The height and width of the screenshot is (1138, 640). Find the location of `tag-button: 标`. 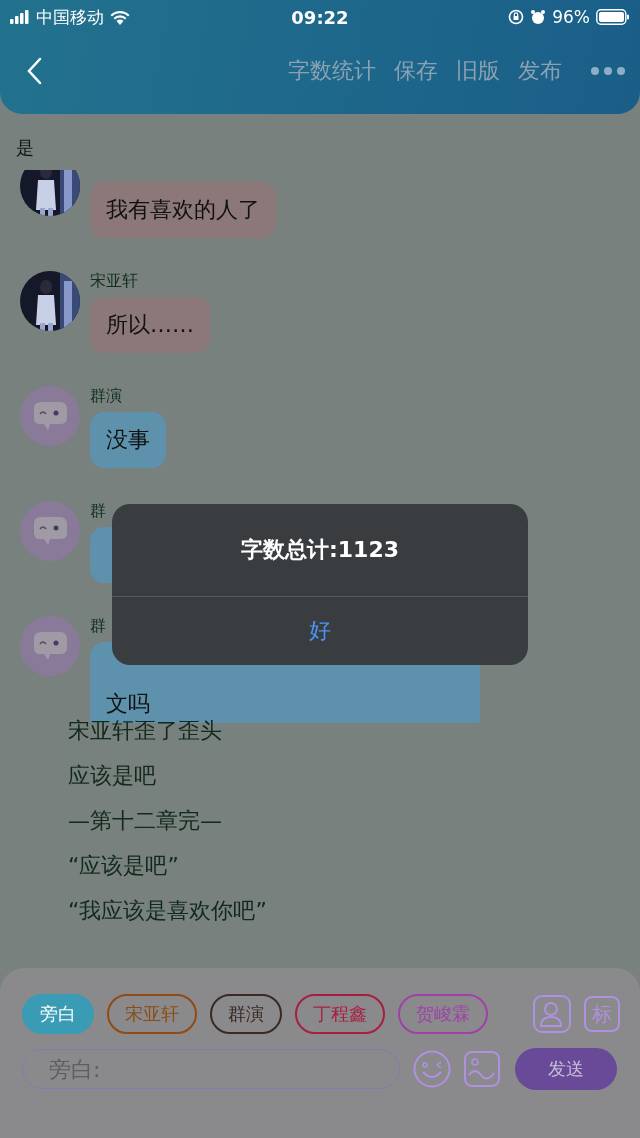

tag-button: 标 is located at coordinates (602, 1014).